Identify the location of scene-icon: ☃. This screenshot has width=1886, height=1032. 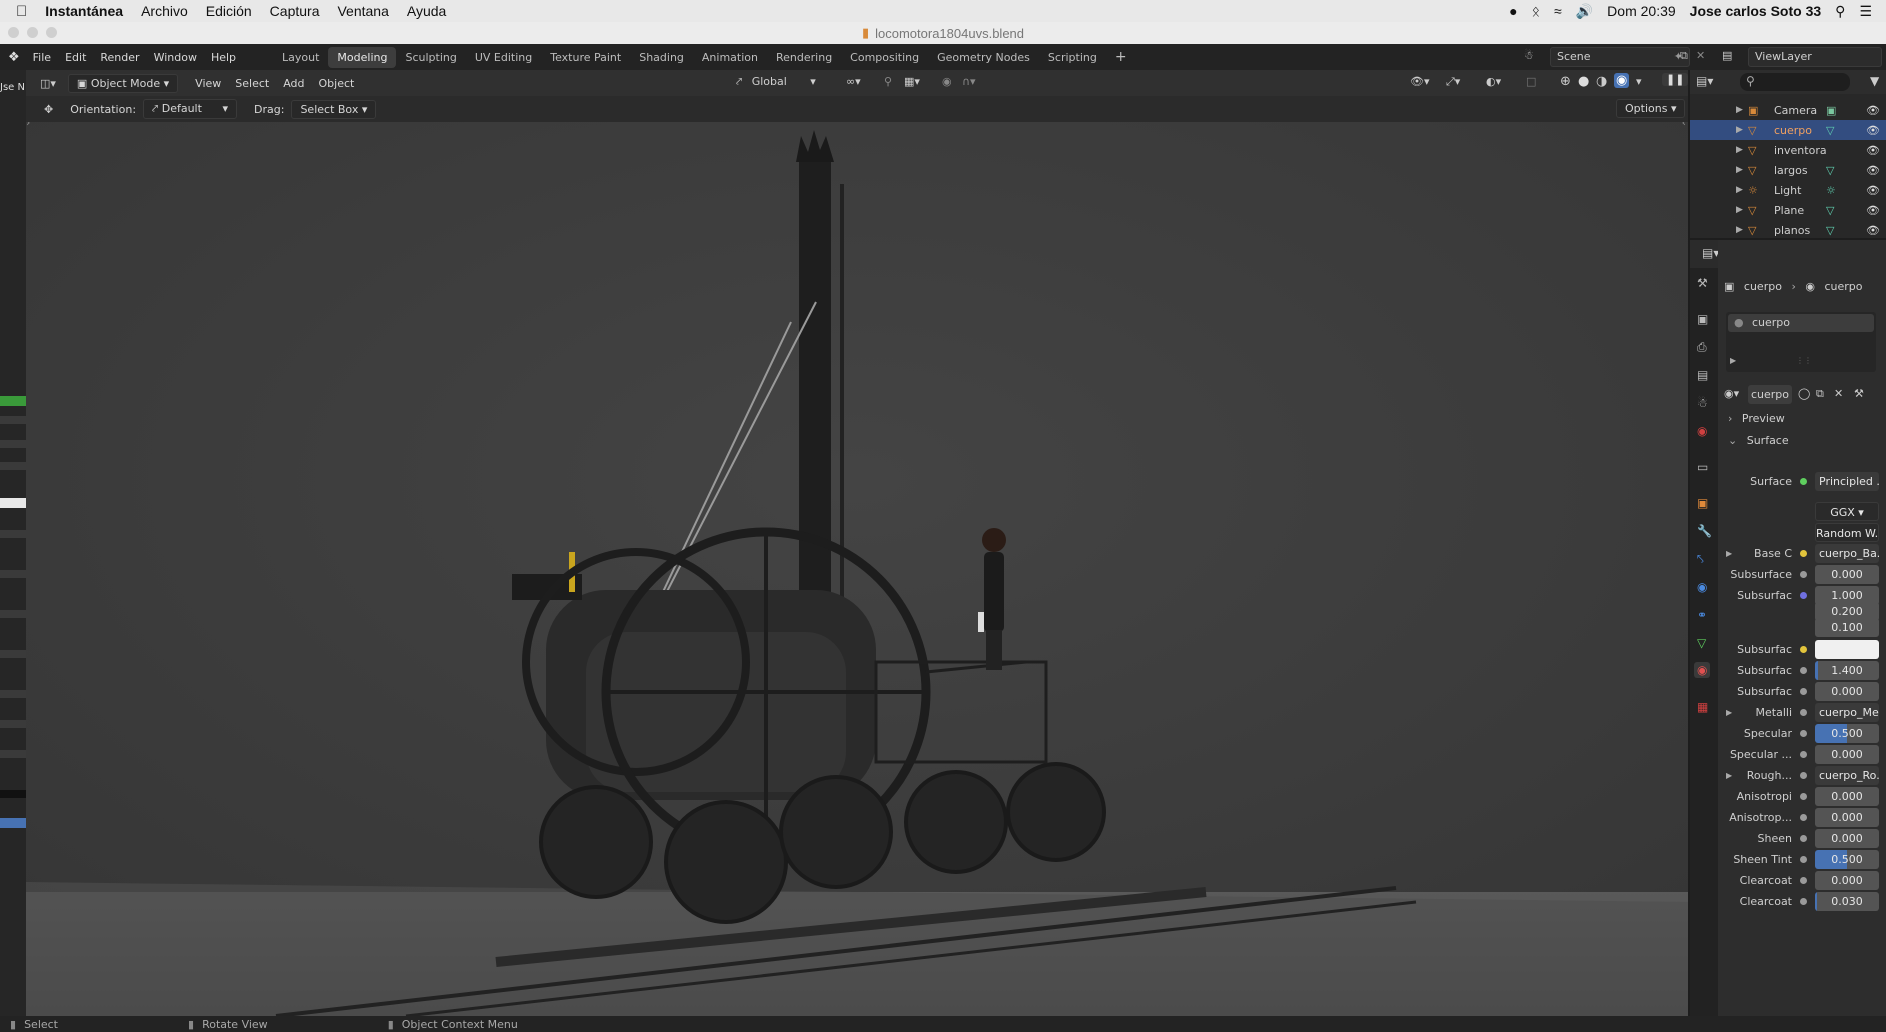
(1529, 55).